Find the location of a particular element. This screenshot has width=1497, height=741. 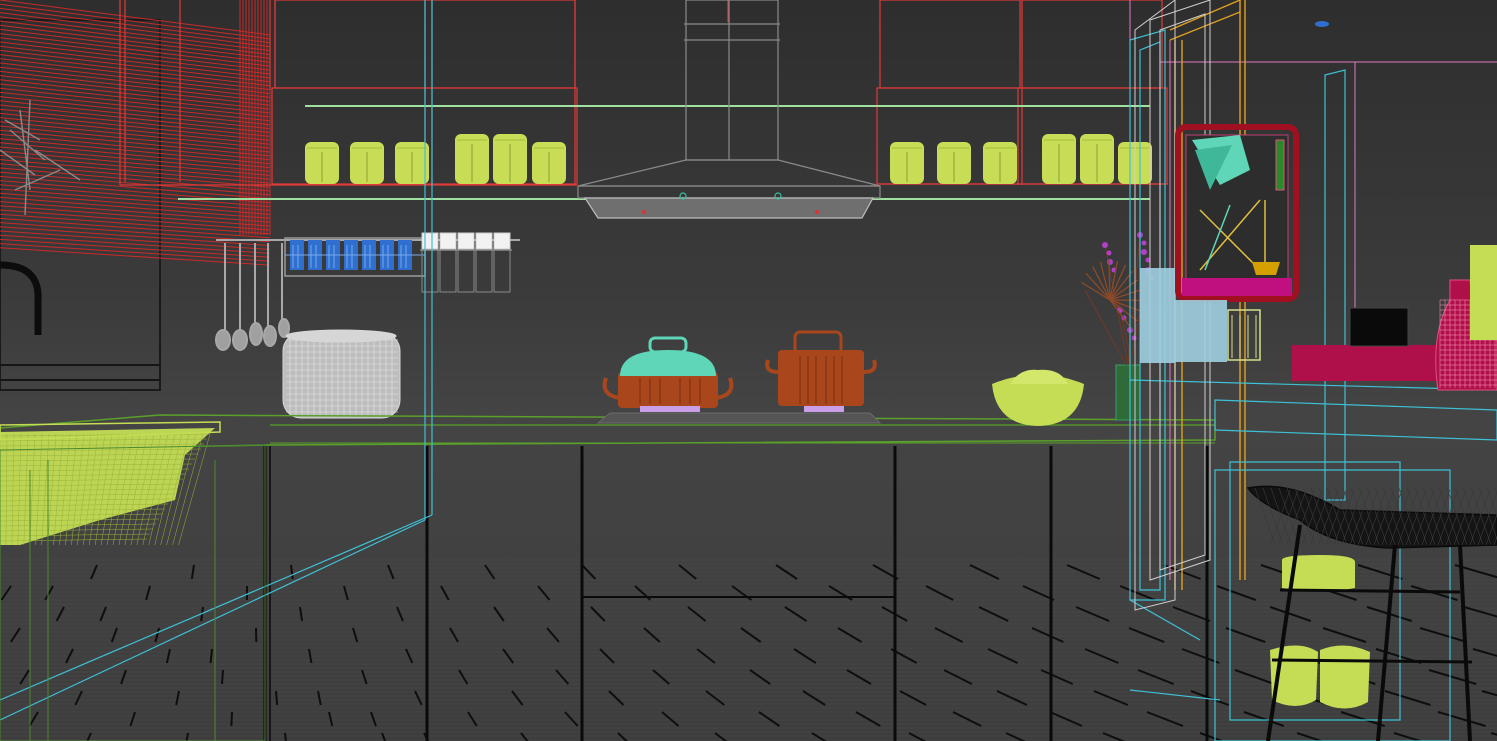

window-blinds is located at coordinates (135, 133).